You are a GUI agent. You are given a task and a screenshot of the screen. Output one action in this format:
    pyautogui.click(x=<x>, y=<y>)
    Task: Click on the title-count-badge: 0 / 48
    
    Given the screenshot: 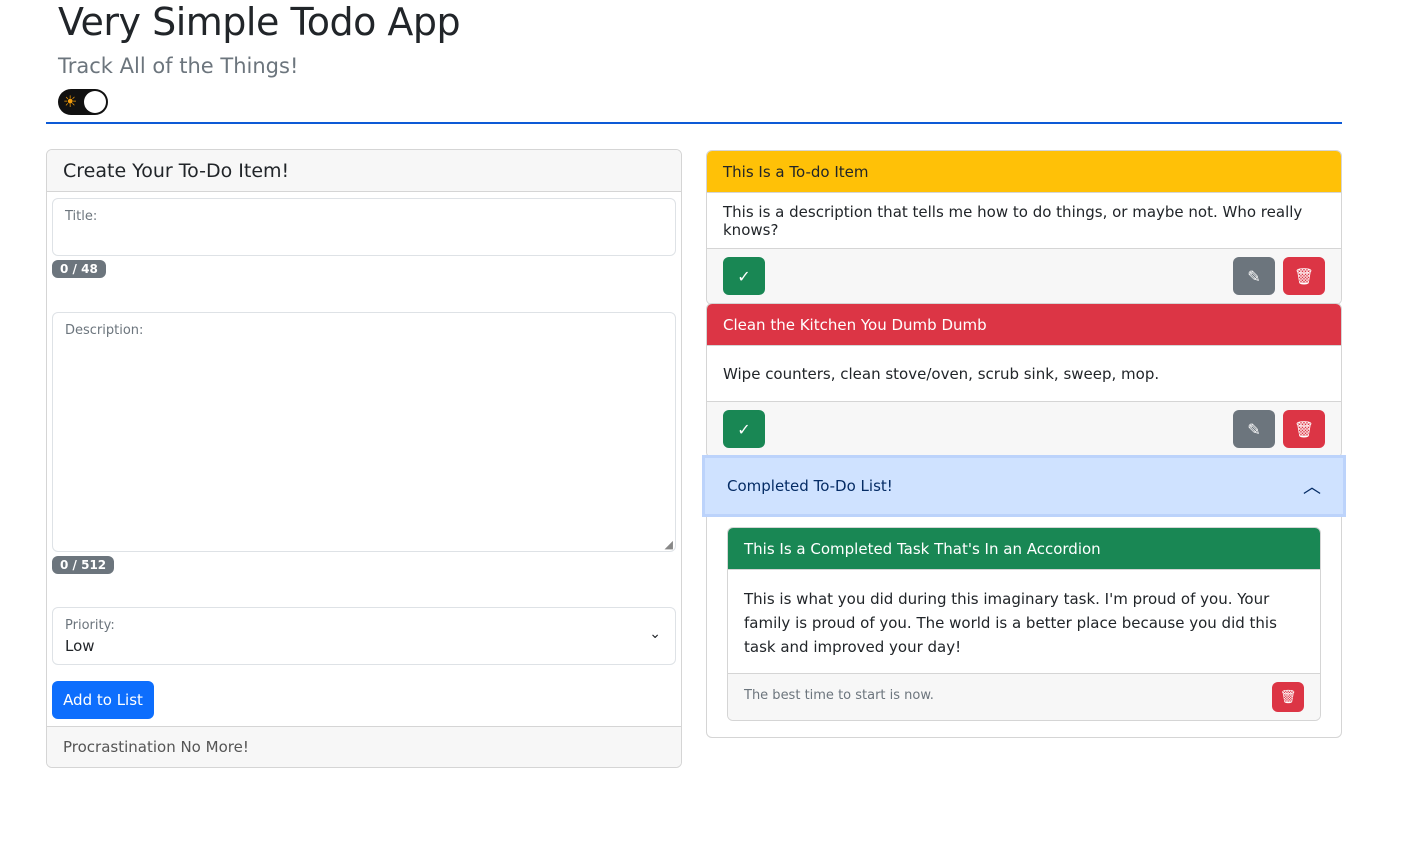 What is the action you would take?
    pyautogui.click(x=79, y=269)
    